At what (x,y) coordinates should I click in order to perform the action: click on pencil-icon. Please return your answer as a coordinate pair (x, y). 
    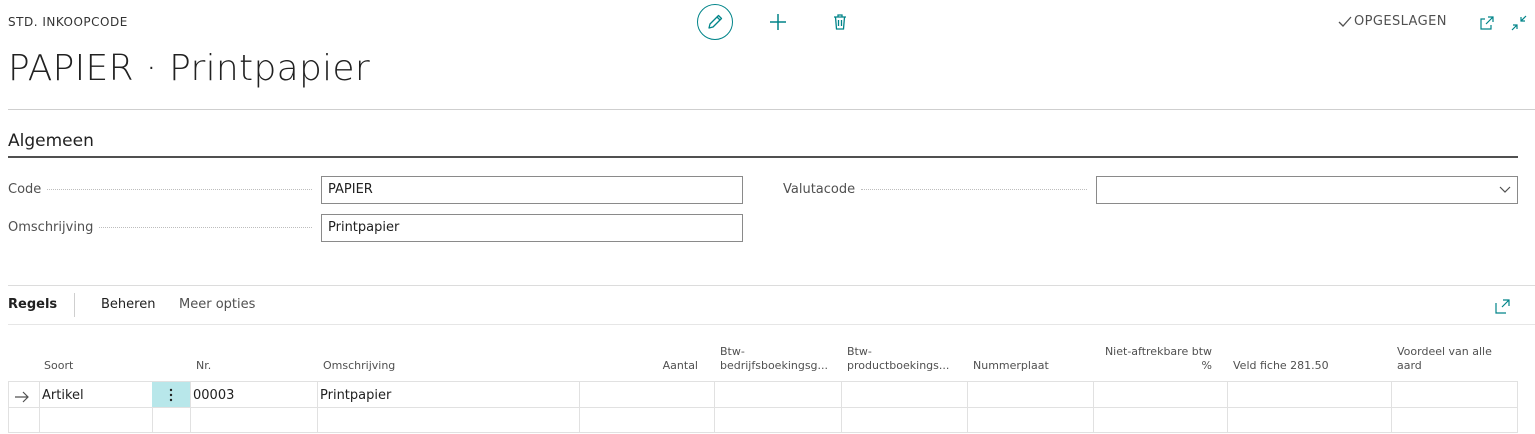
    Looking at the image, I should click on (715, 21).